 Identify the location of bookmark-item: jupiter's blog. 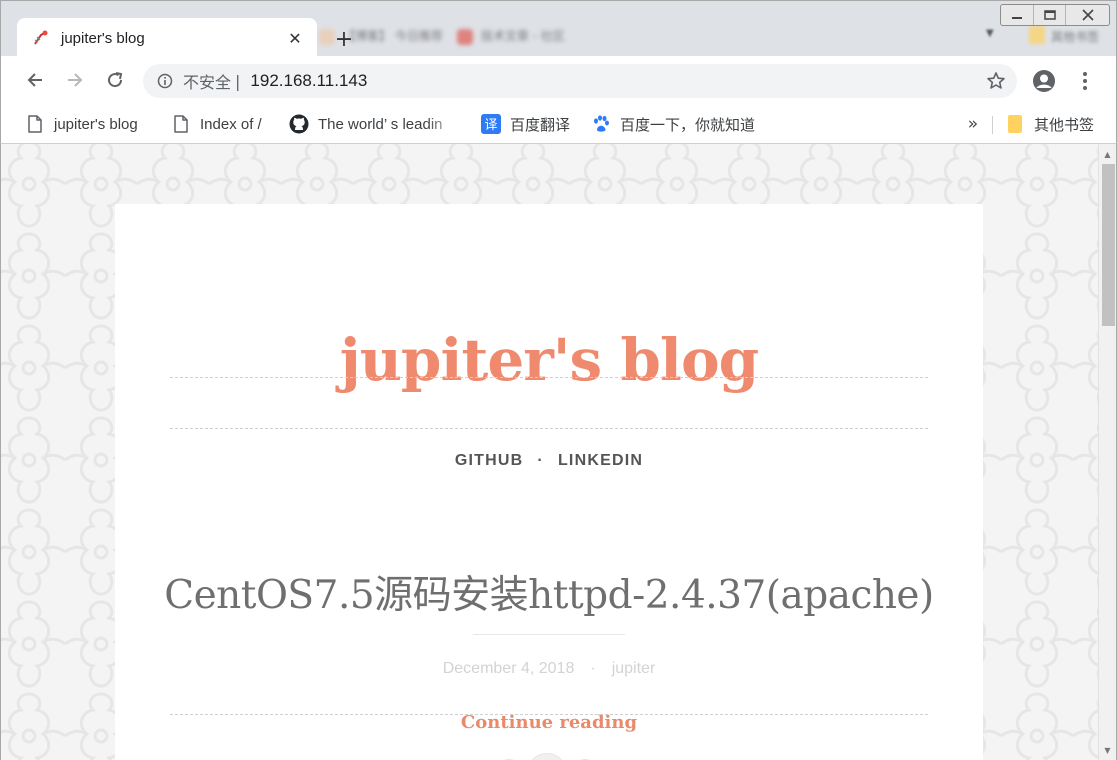
(90, 124).